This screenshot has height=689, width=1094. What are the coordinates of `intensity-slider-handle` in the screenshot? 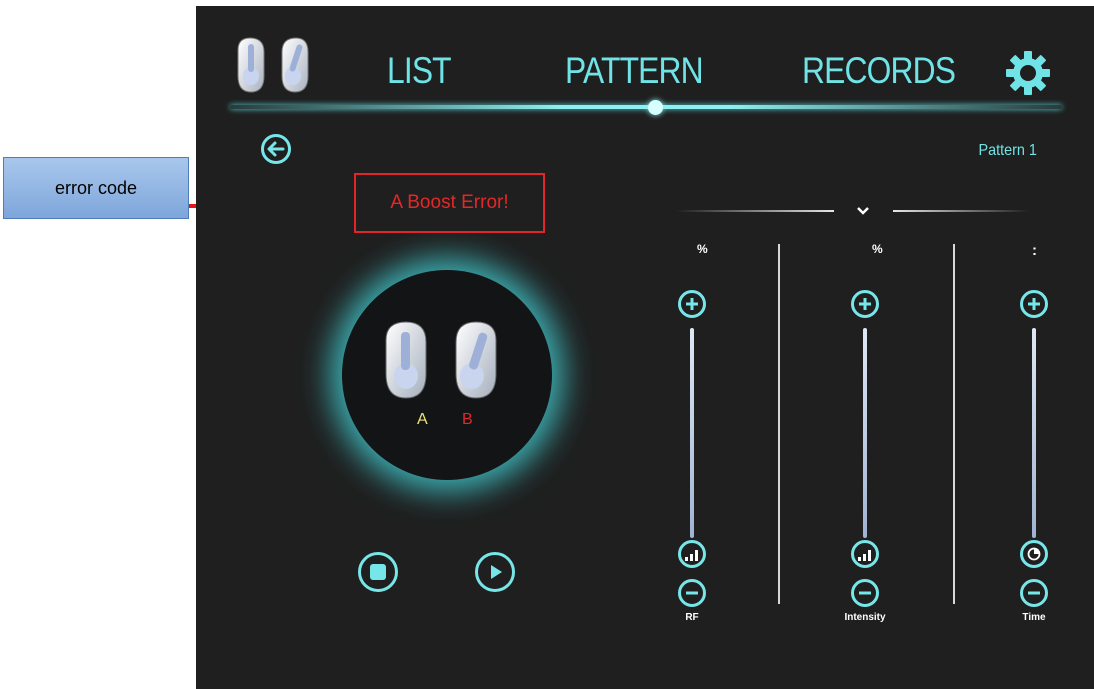 It's located at (865, 554).